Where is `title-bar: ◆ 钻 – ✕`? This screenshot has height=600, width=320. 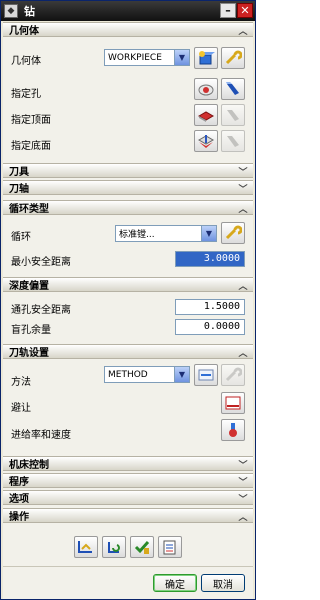
title-bar: ◆ 钻 – ✕ is located at coordinates (128, 11).